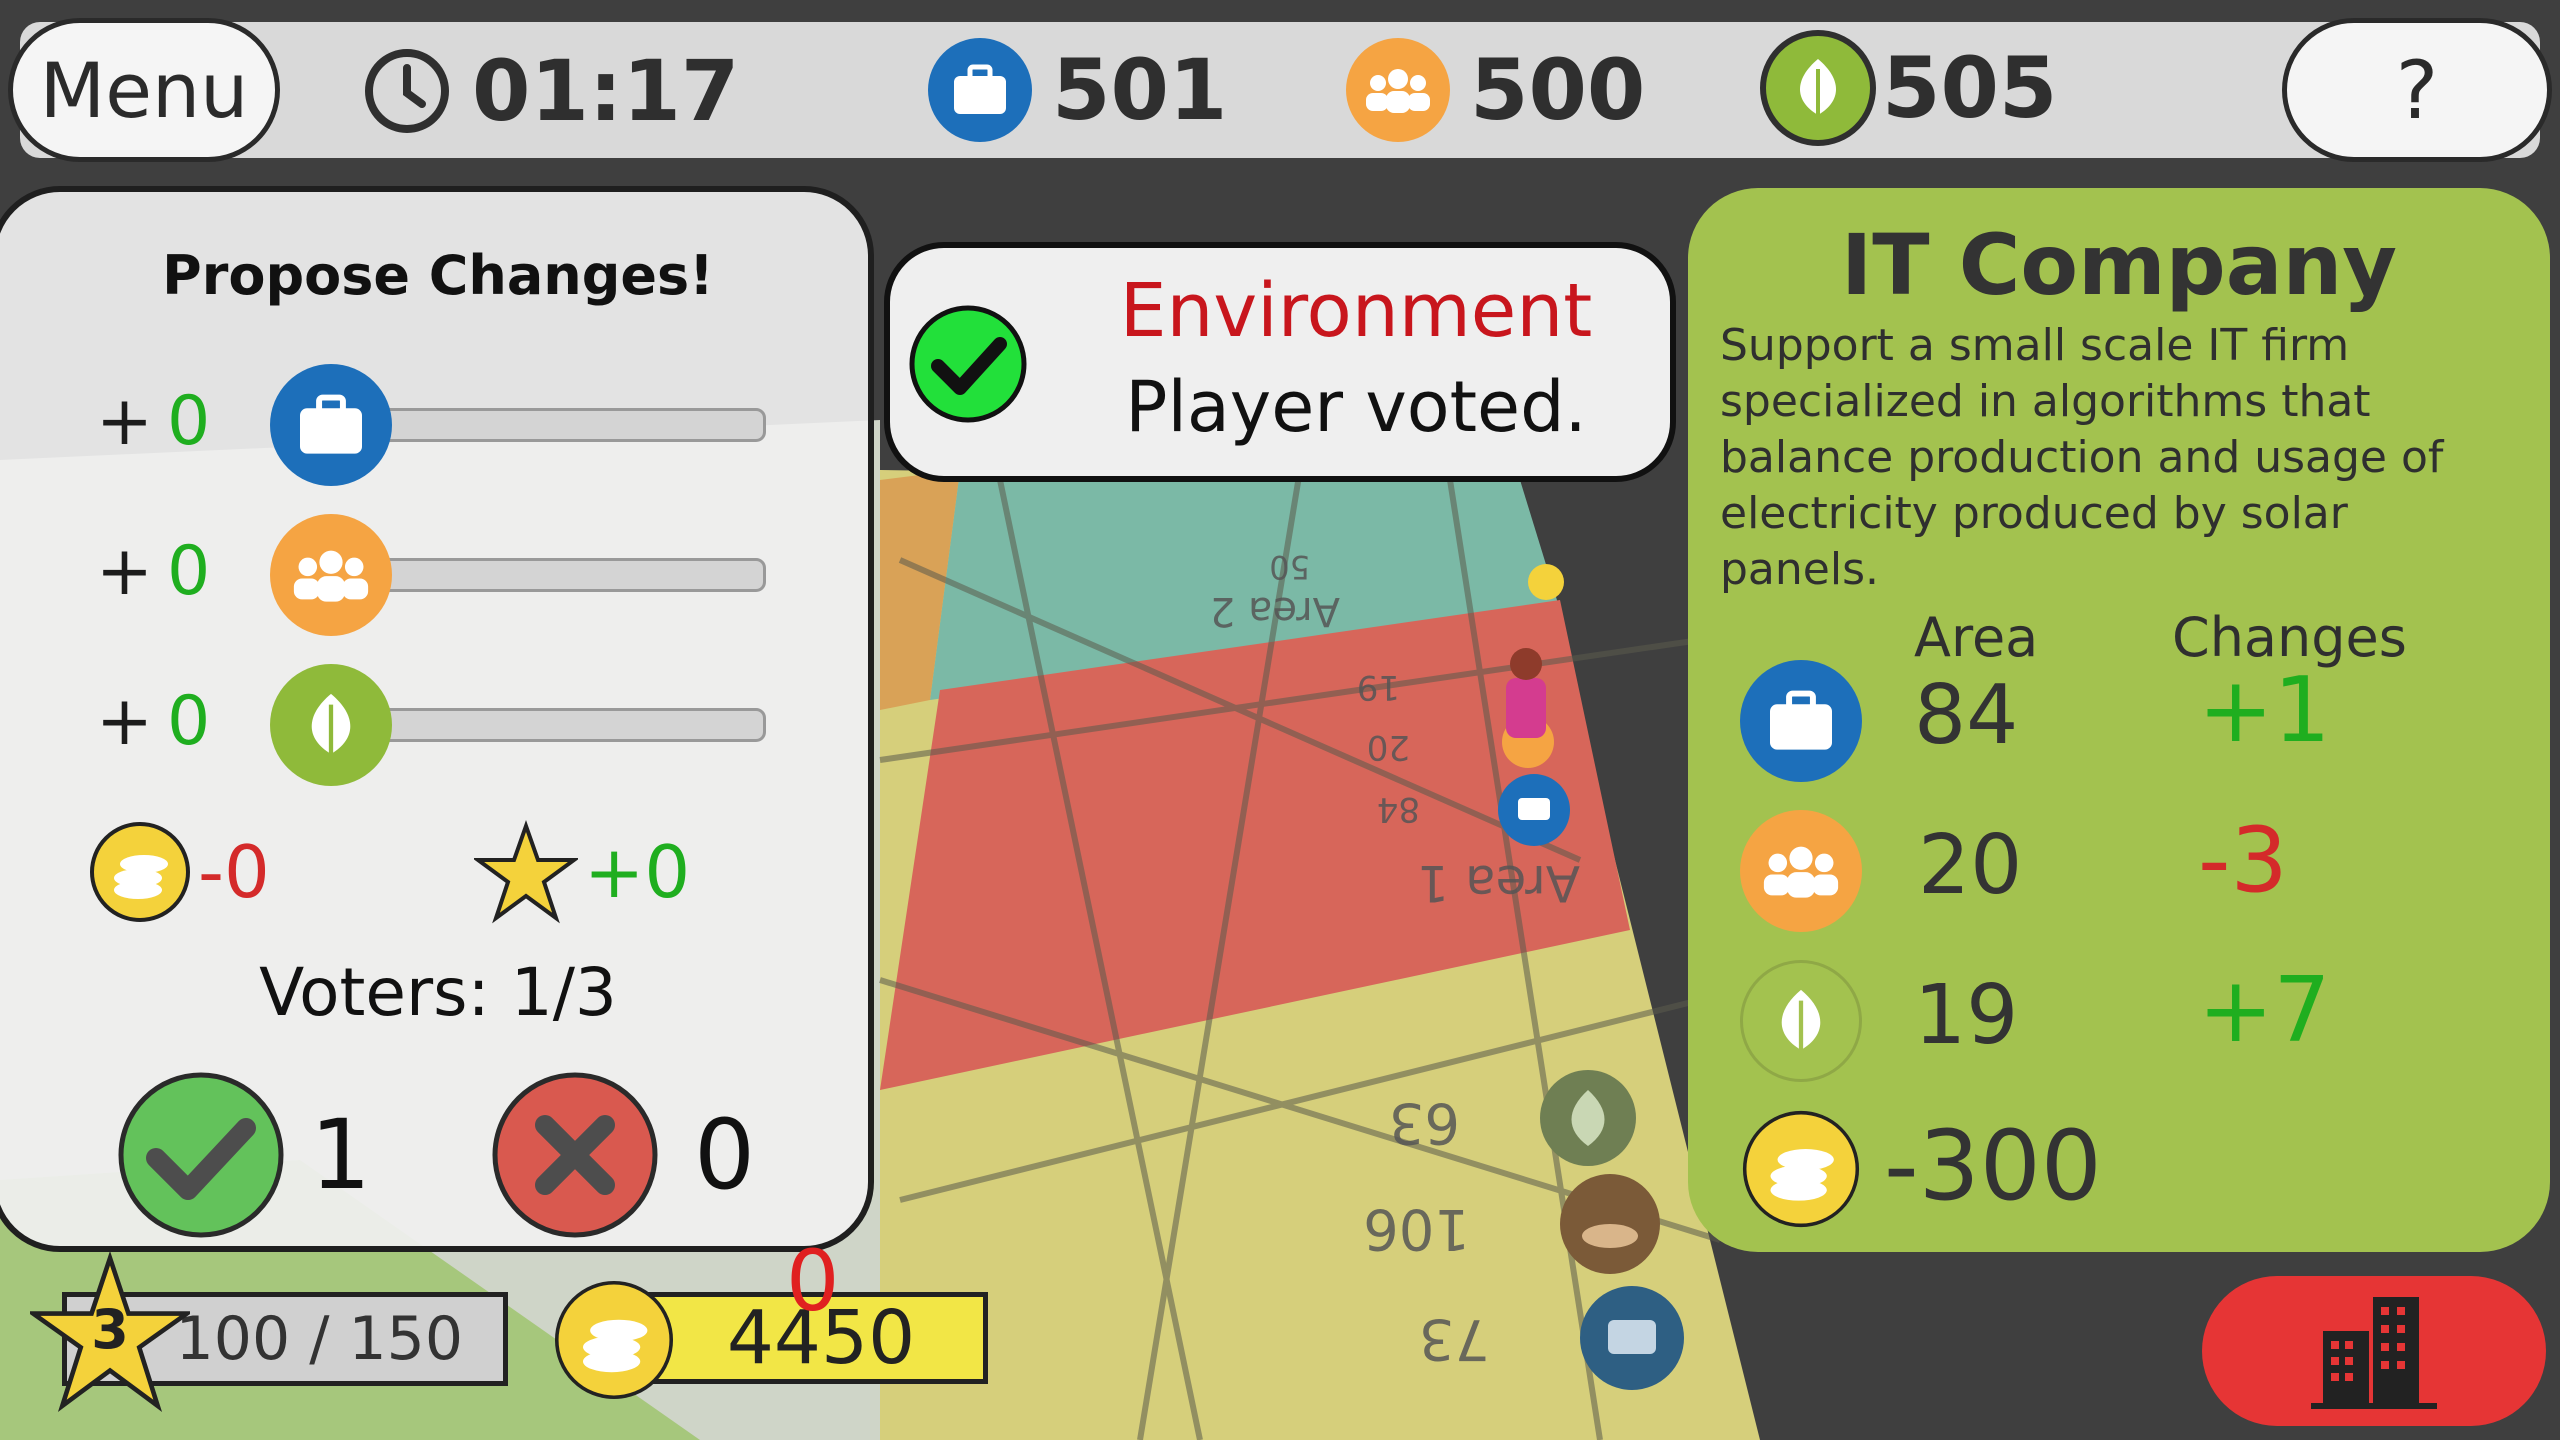 Image resolution: width=2560 pixels, height=1440 pixels. What do you see at coordinates (561, 725) in the screenshot?
I see `environment-slider` at bounding box center [561, 725].